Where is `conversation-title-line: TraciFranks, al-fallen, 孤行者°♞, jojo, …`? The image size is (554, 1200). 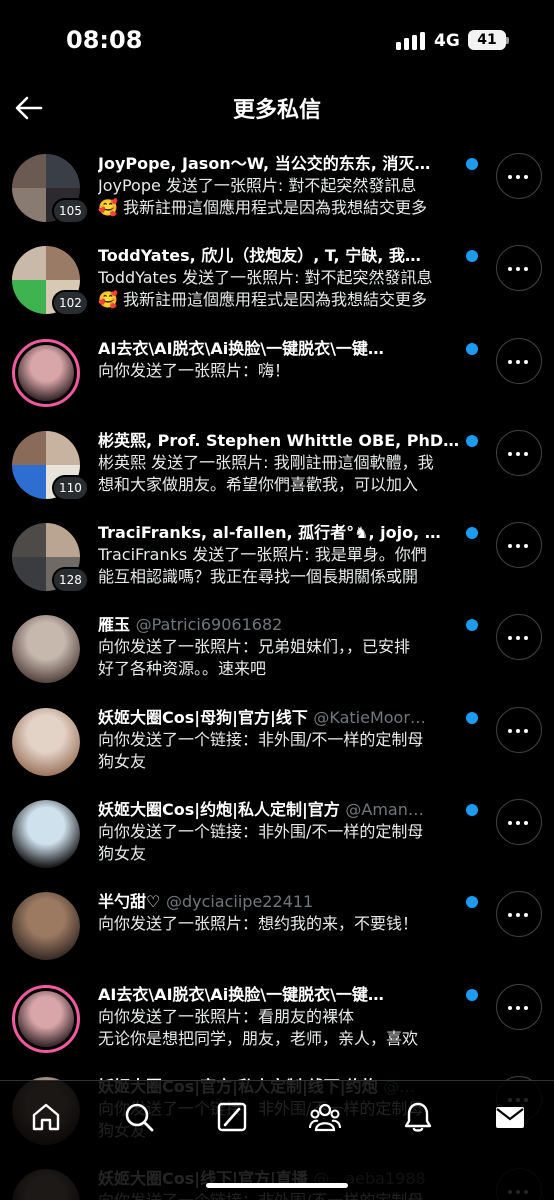 conversation-title-line: TraciFranks, al-fallen, 孤行者°♞, jojo, … is located at coordinates (289, 533).